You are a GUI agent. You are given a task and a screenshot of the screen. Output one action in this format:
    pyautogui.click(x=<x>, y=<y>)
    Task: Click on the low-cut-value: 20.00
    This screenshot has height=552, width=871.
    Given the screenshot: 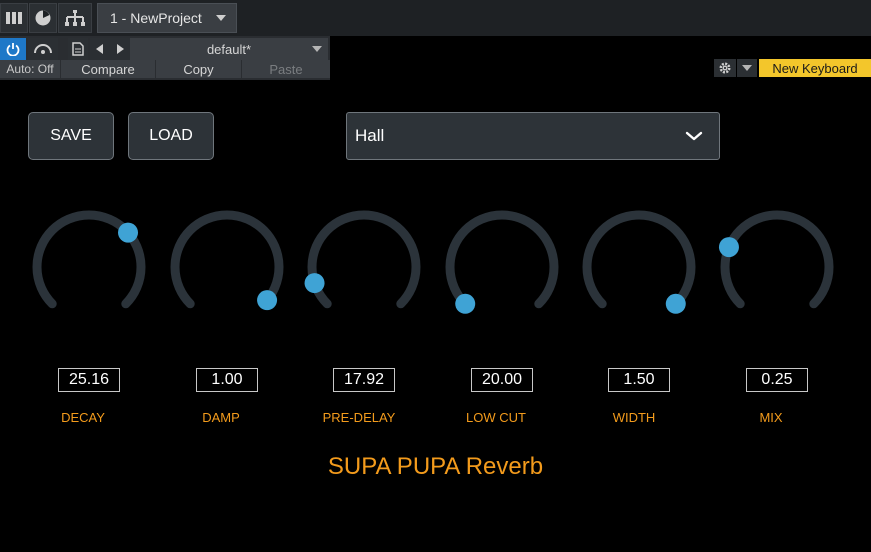 What is the action you would take?
    pyautogui.click(x=502, y=380)
    